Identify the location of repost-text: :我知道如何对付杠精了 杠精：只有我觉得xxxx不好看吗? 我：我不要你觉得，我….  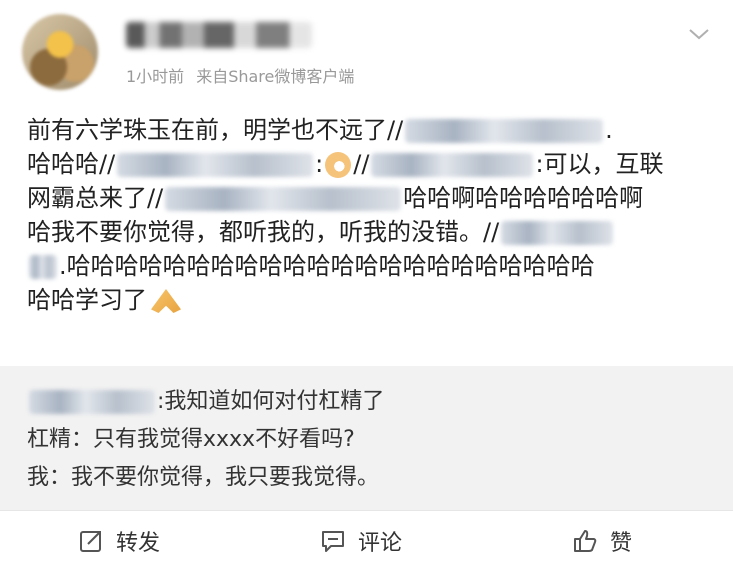
(205, 440).